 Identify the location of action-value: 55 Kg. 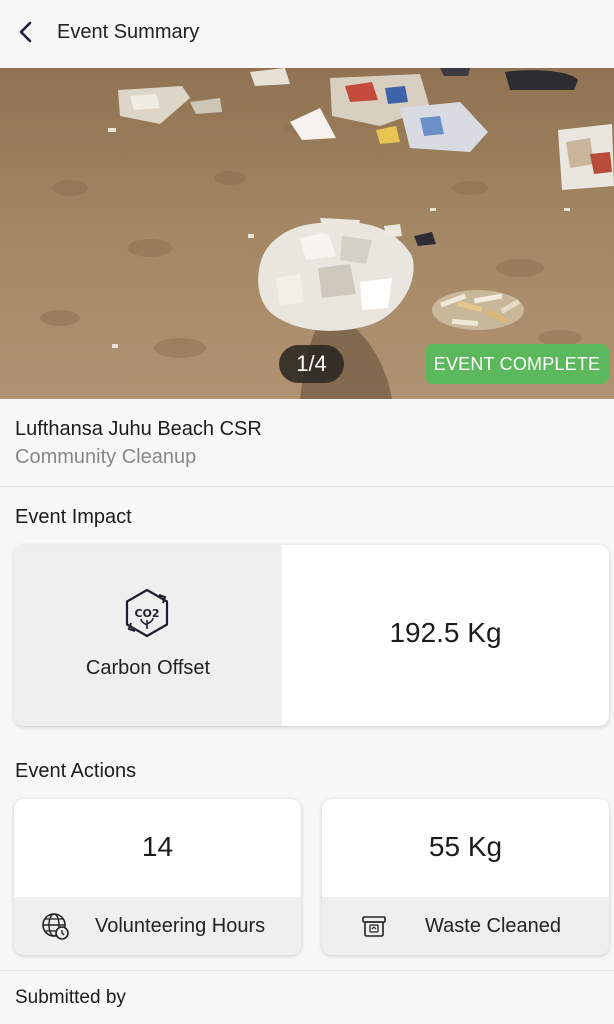
(465, 846).